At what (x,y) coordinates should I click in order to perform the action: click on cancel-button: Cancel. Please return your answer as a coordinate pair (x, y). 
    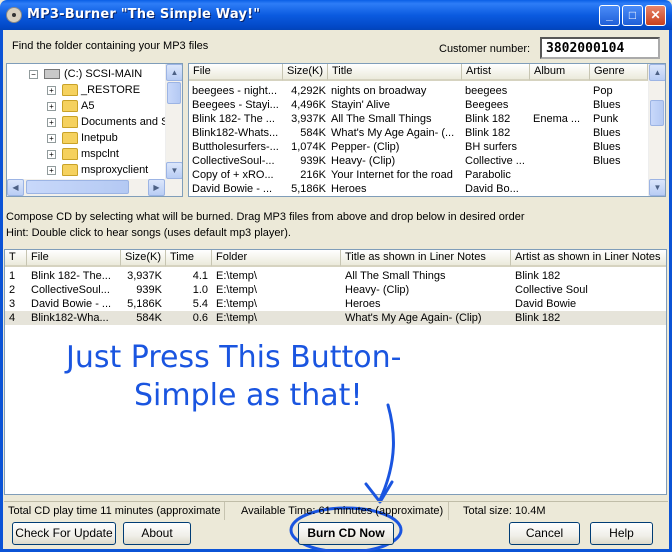
    Looking at the image, I should click on (544, 533).